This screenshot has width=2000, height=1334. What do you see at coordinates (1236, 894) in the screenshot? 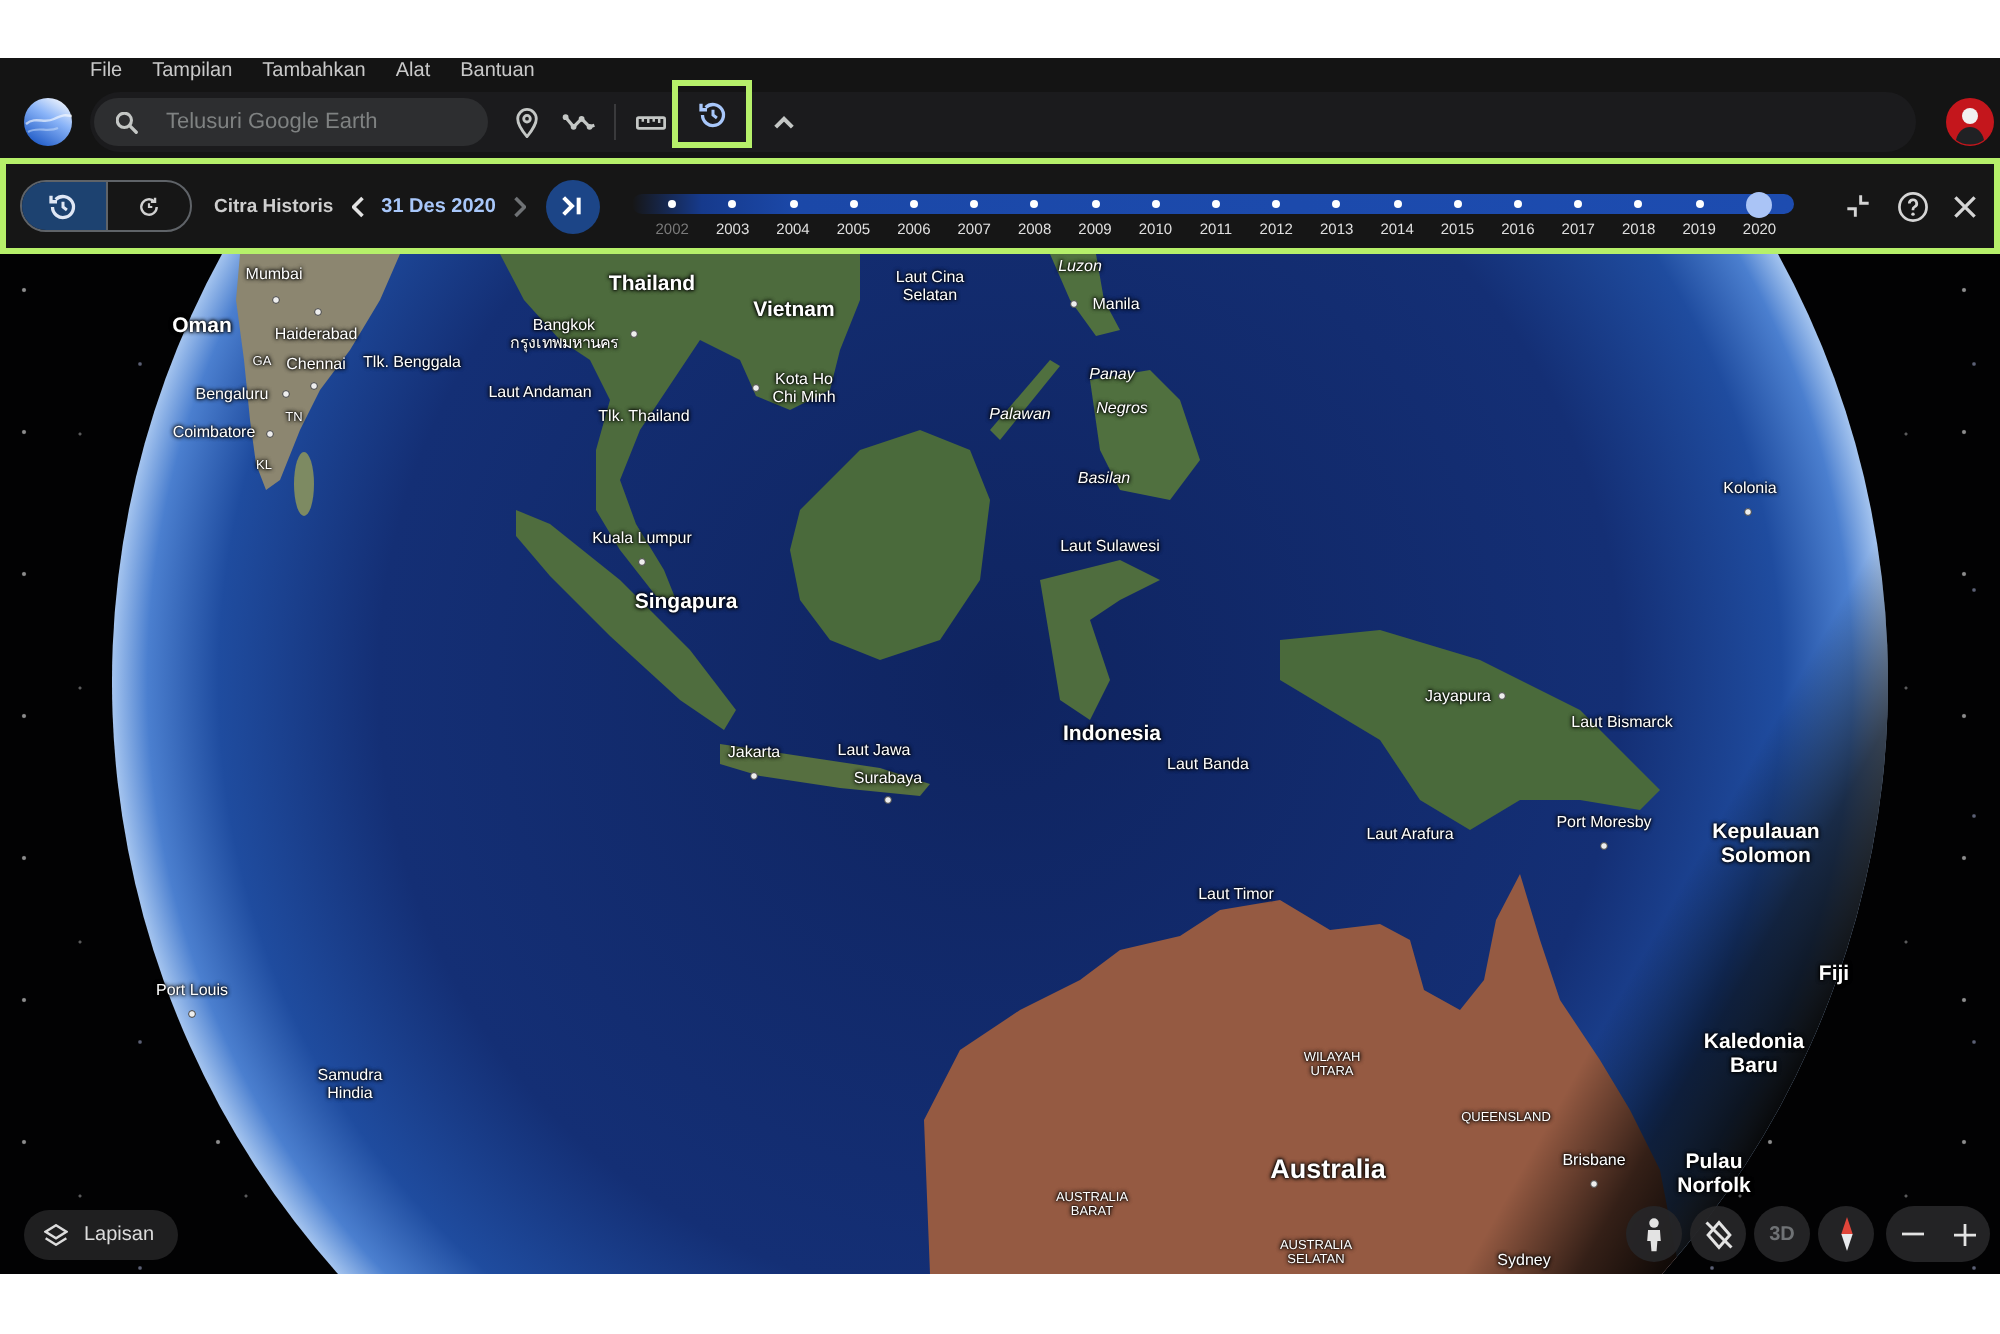
I see `map-label: Laut Timor` at bounding box center [1236, 894].